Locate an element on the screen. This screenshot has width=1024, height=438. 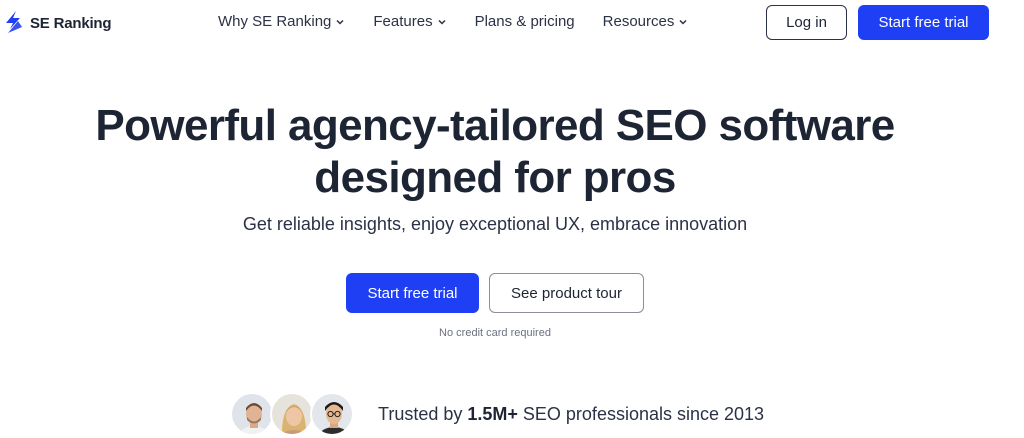
hero-title-line-2: designed for pros is located at coordinates (495, 177).